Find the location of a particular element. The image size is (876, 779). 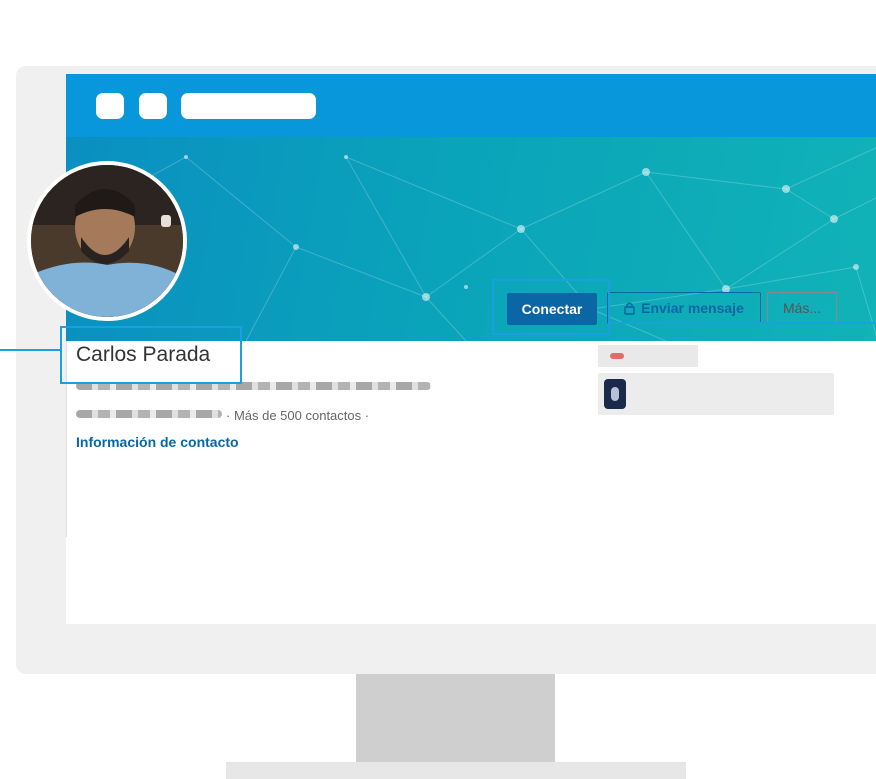

blurred-company-line is located at coordinates (648, 356).